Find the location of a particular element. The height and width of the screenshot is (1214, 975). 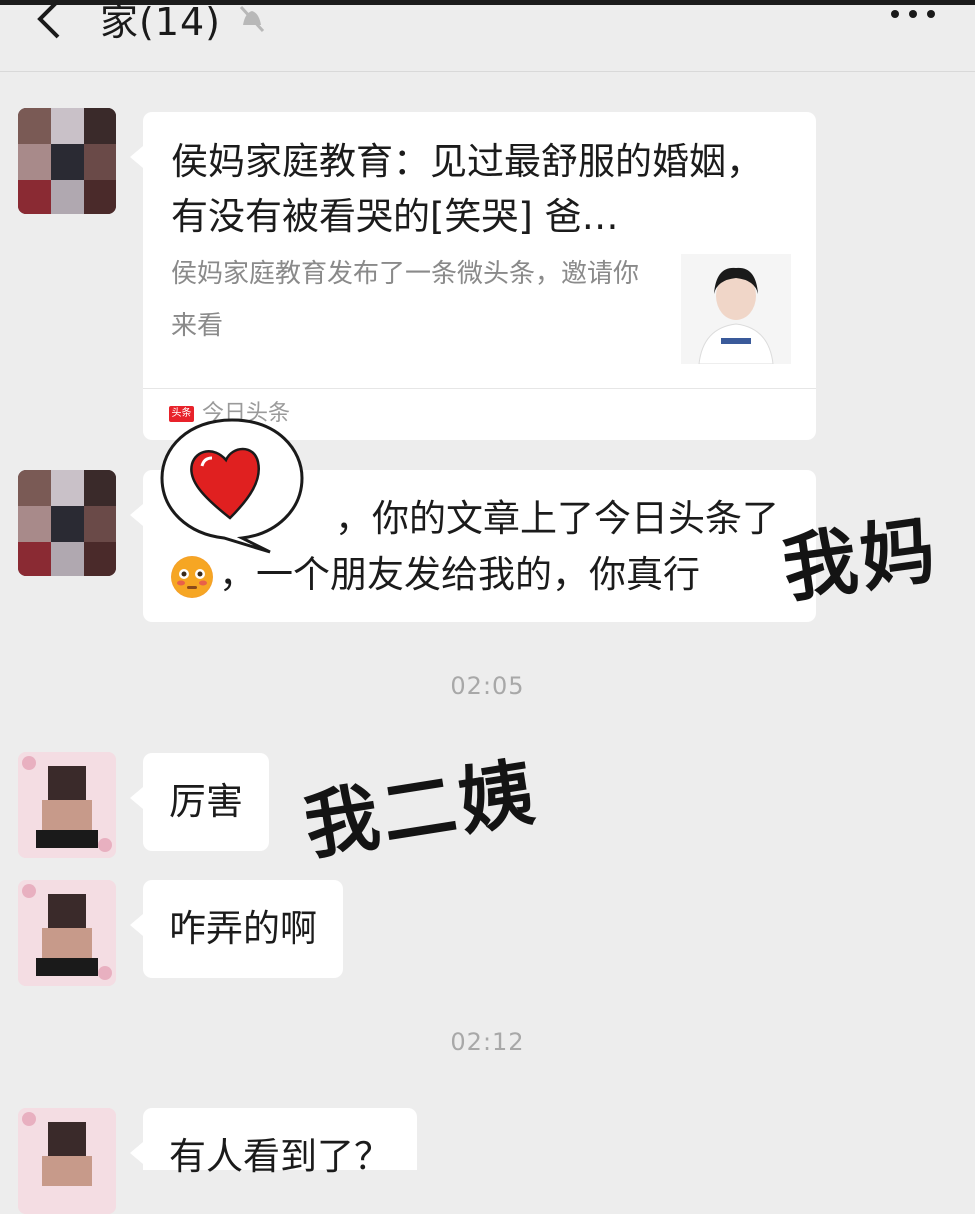

timestamp: 02:05 is located at coordinates (487, 686).